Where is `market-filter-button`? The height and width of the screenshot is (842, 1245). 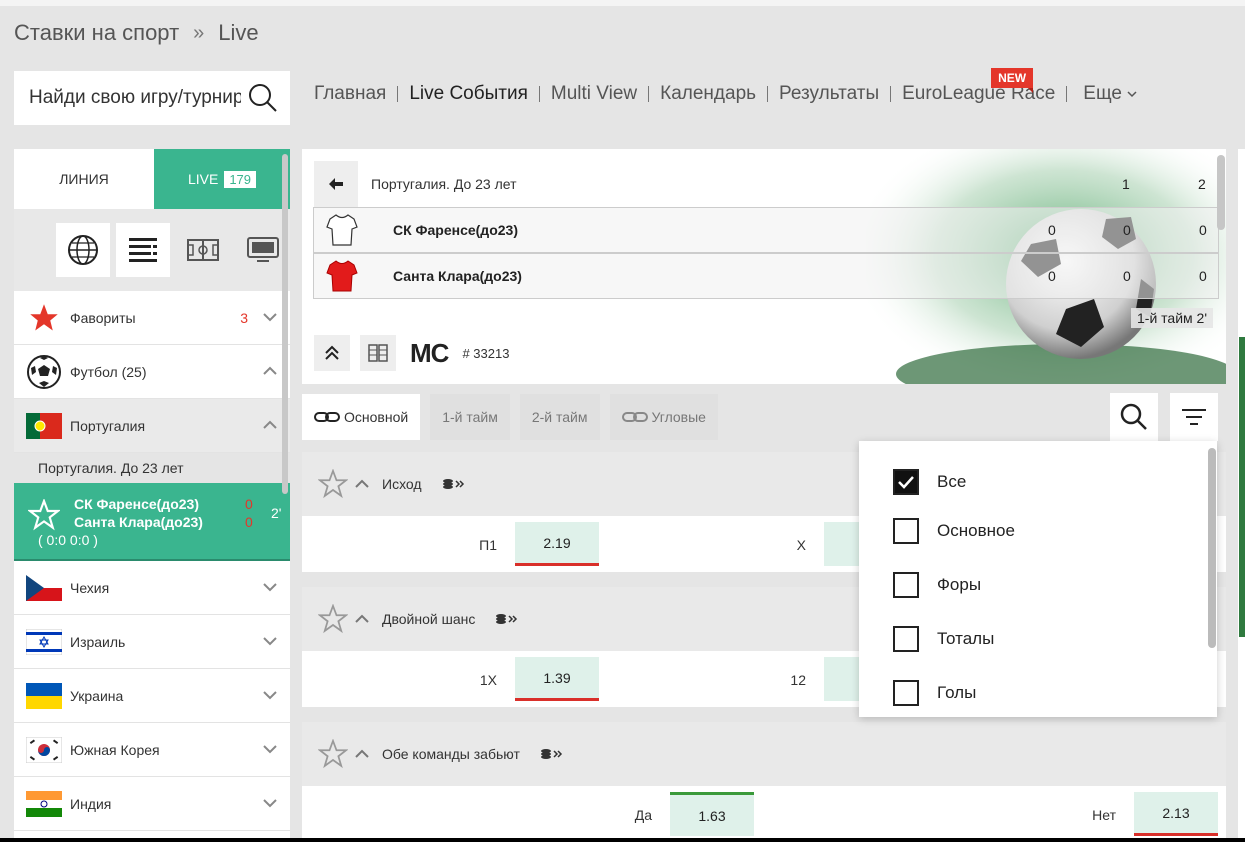 market-filter-button is located at coordinates (1194, 417).